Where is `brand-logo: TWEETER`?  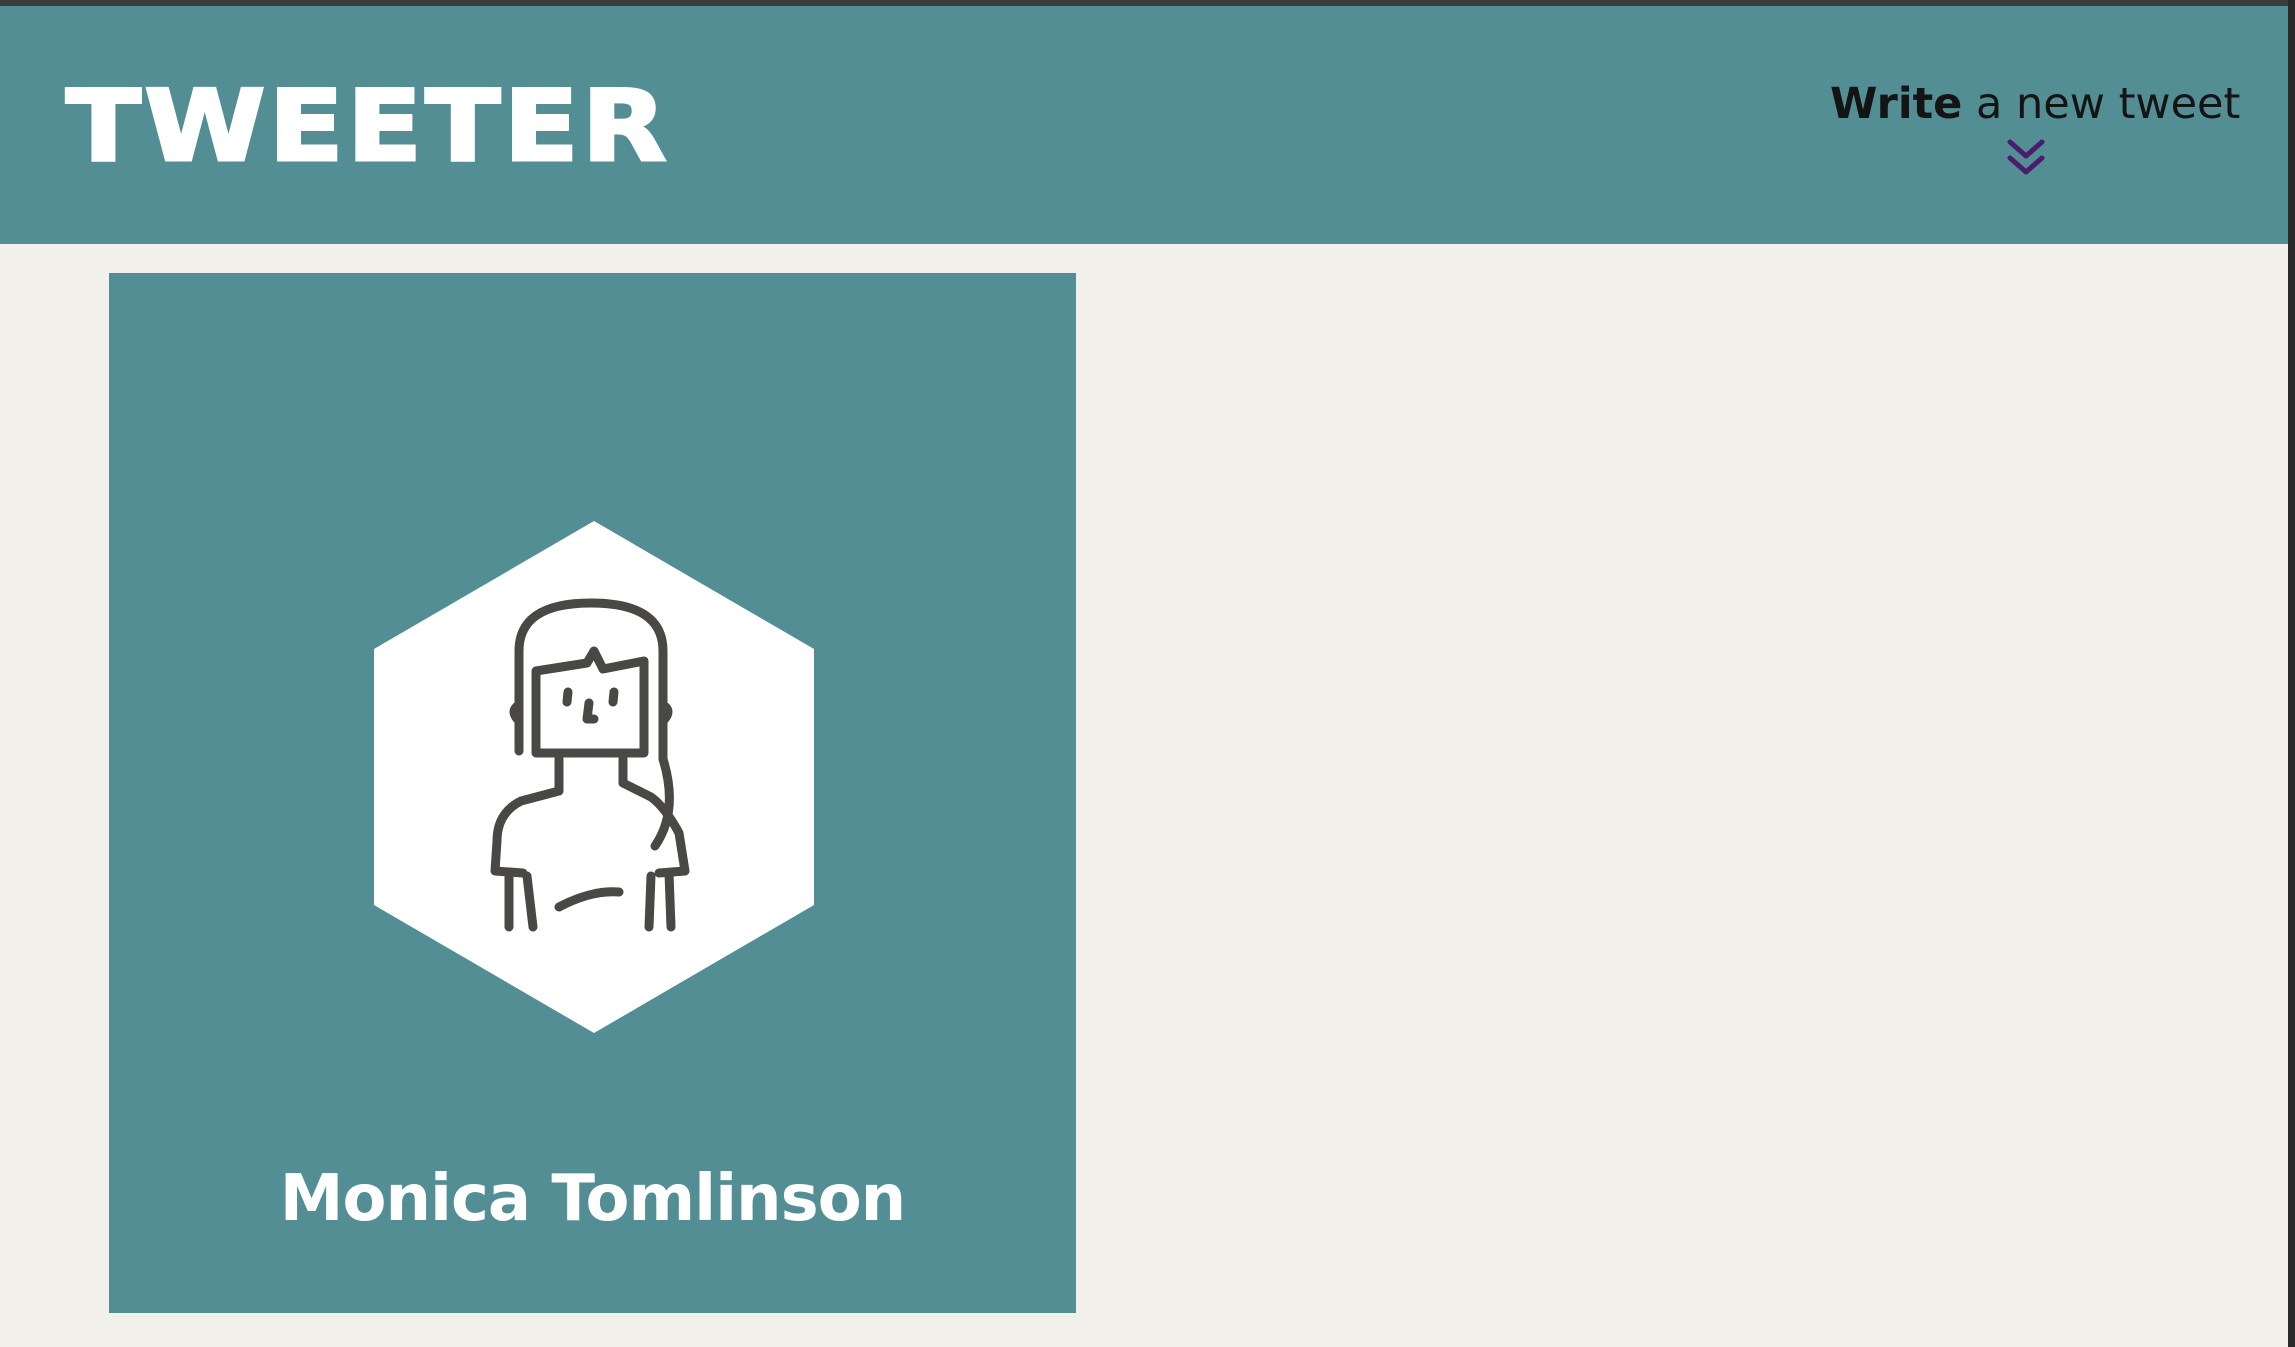 brand-logo: TWEETER is located at coordinates (367, 127).